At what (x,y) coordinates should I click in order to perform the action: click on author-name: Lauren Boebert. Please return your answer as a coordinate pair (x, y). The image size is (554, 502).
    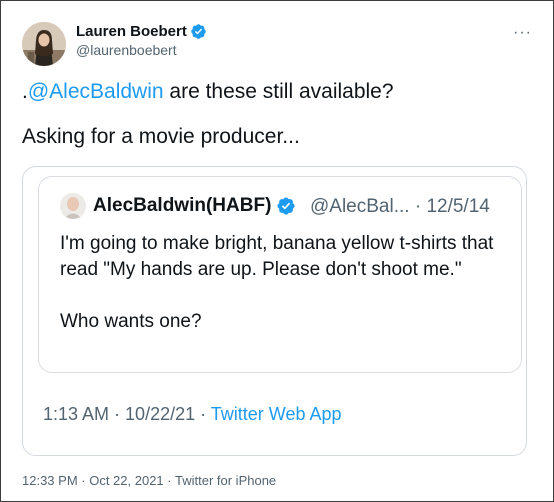
    Looking at the image, I should click on (141, 31).